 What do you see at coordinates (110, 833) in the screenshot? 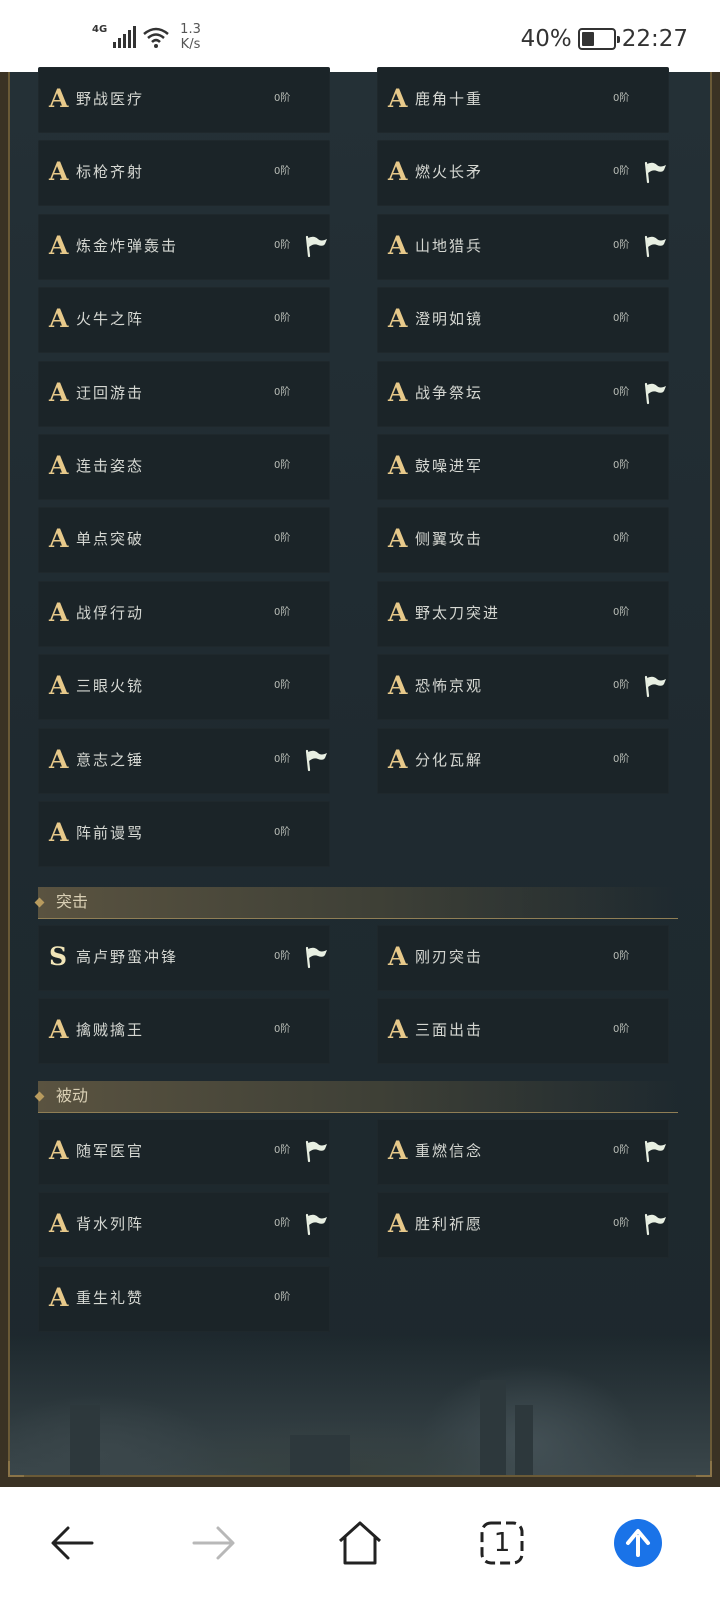
I see `skill-name: 阵前谩骂` at bounding box center [110, 833].